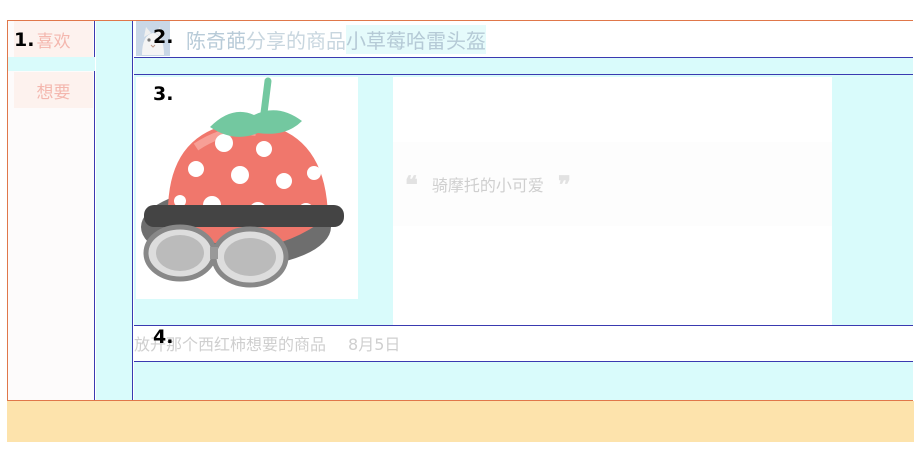 Image resolution: width=916 pixels, height=449 pixels. I want to click on meta-info: 放开那个西红柿想要的商品 8月5日, so click(267, 343).